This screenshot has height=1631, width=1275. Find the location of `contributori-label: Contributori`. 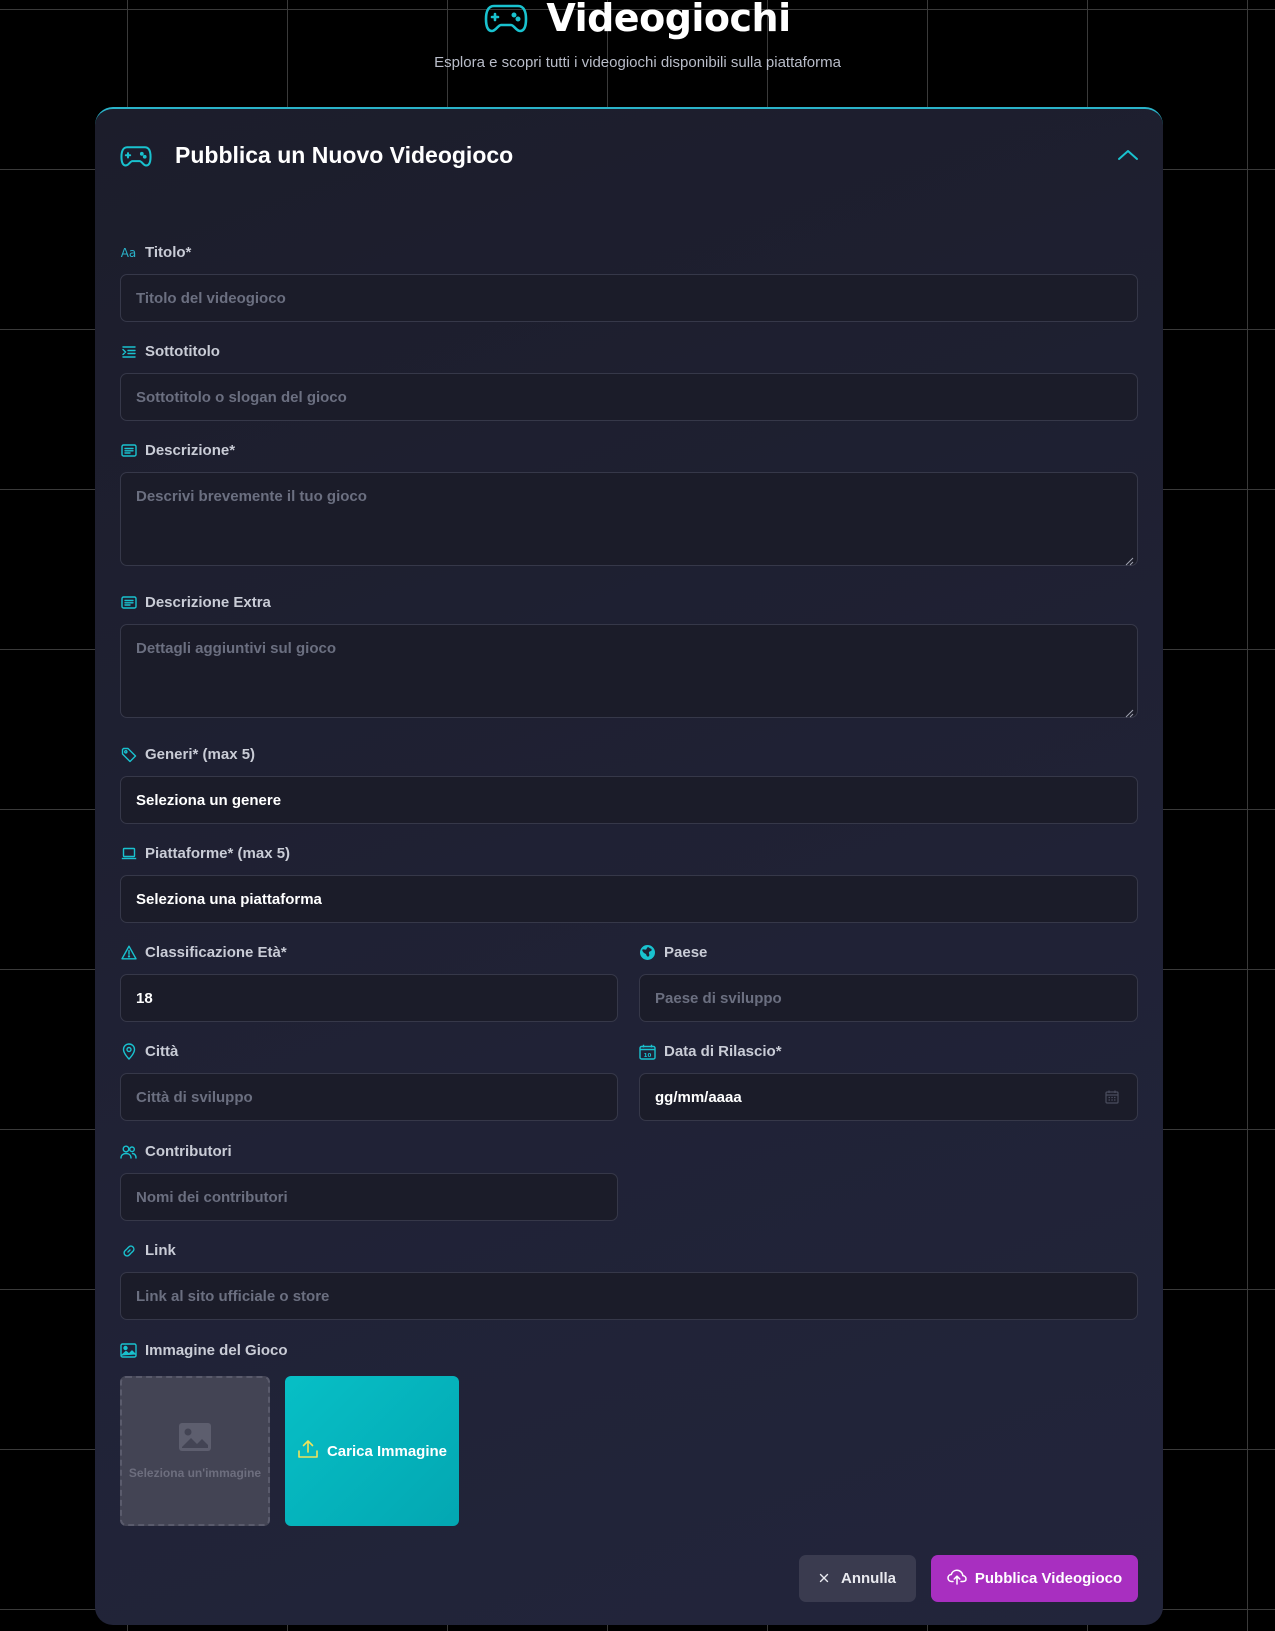

contributori-label: Contributori is located at coordinates (176, 1151).